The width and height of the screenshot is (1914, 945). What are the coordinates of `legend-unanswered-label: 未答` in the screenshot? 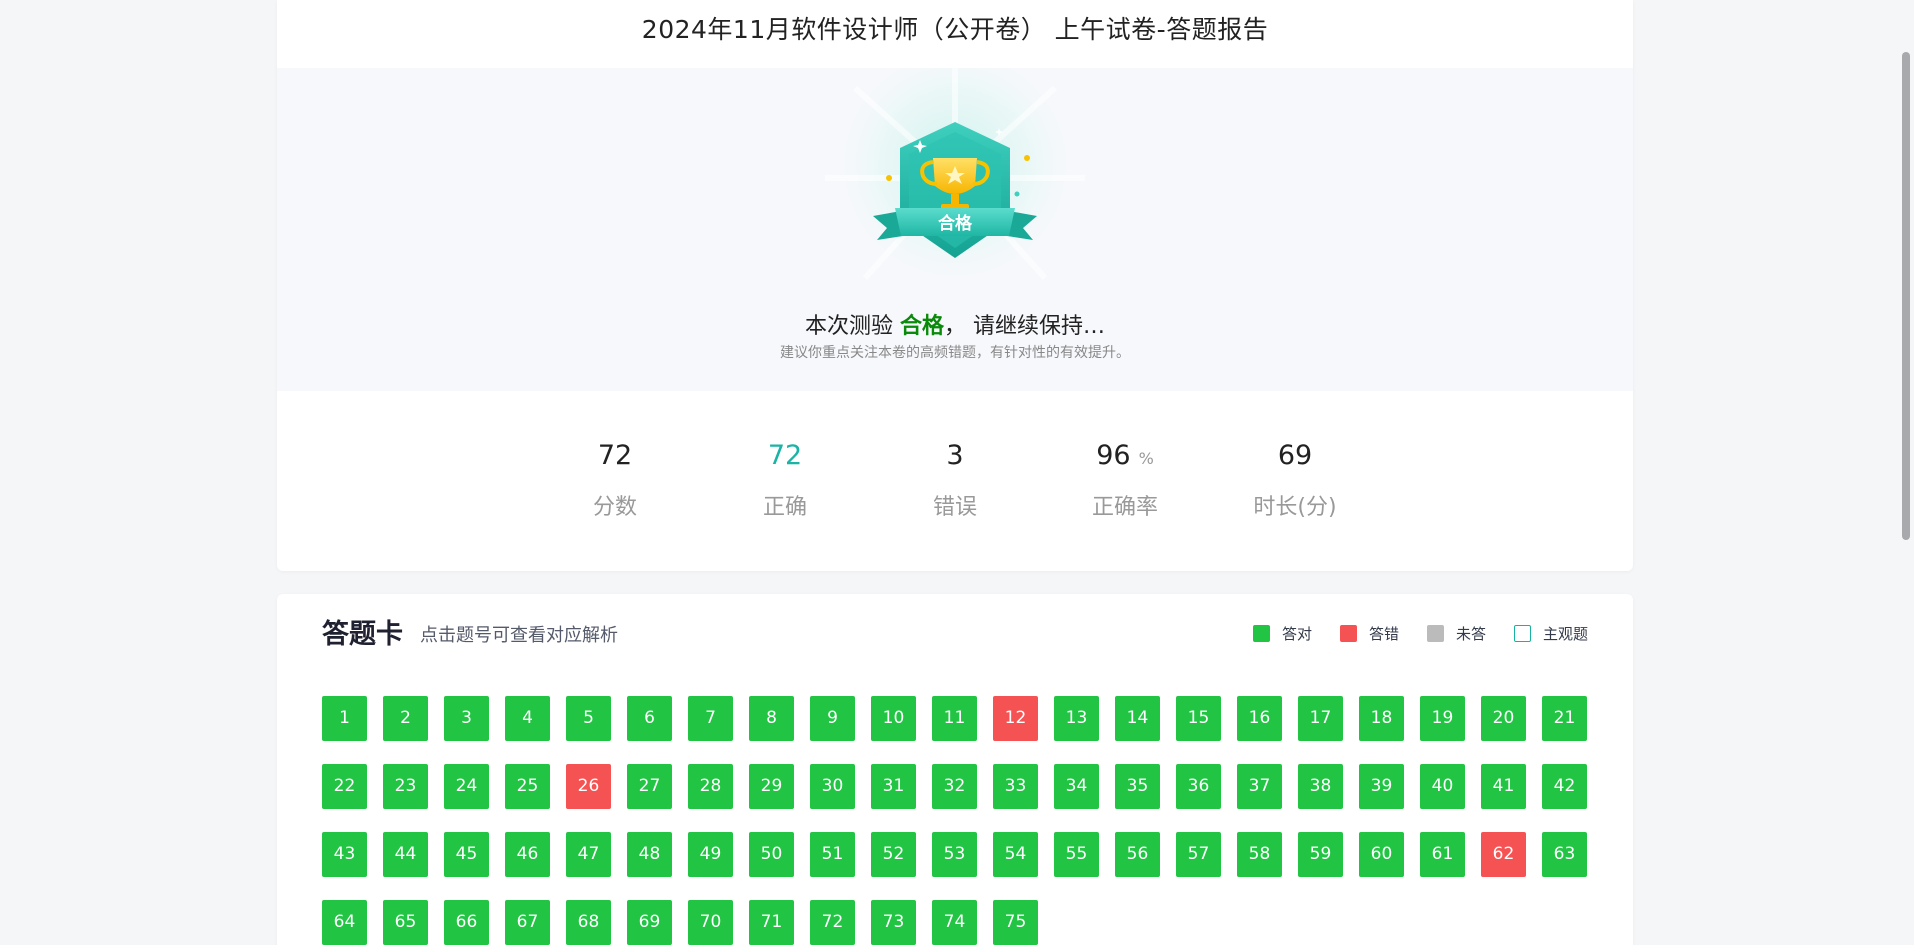 It's located at (1470, 633).